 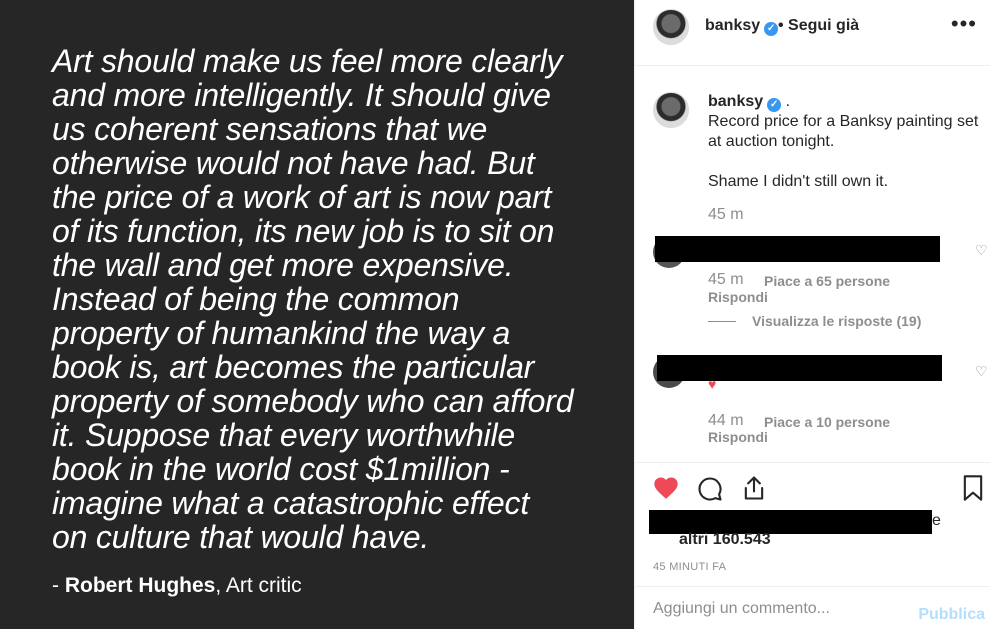 What do you see at coordinates (843, 121) in the screenshot?
I see `caption-line-1: Record price for a Banksy painting set` at bounding box center [843, 121].